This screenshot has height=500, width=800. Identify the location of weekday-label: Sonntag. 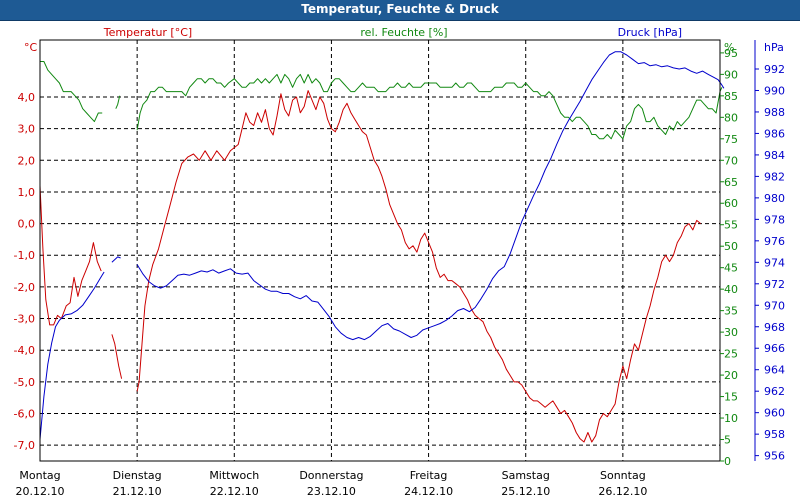
(623, 475).